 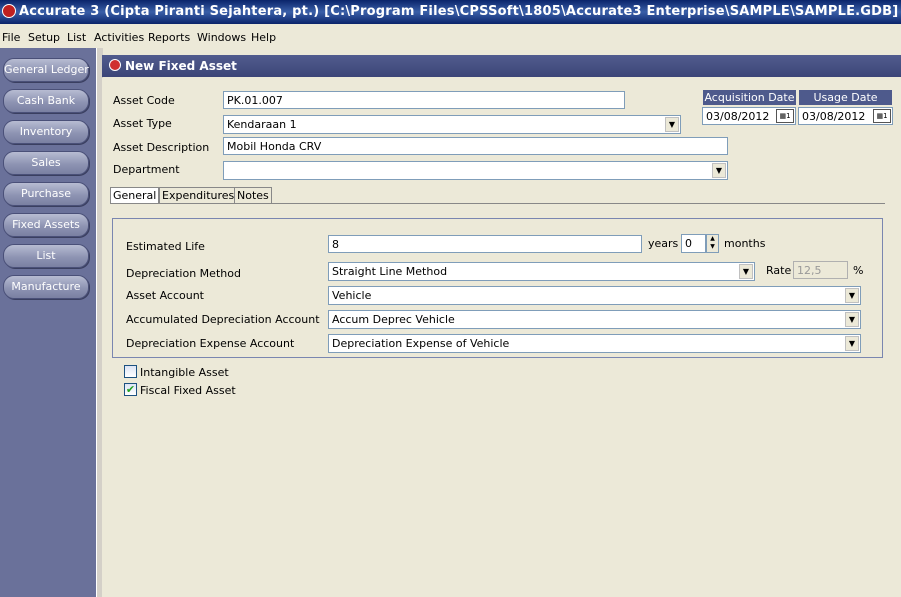 I want to click on nav-purchase: Purchase, so click(x=46, y=194).